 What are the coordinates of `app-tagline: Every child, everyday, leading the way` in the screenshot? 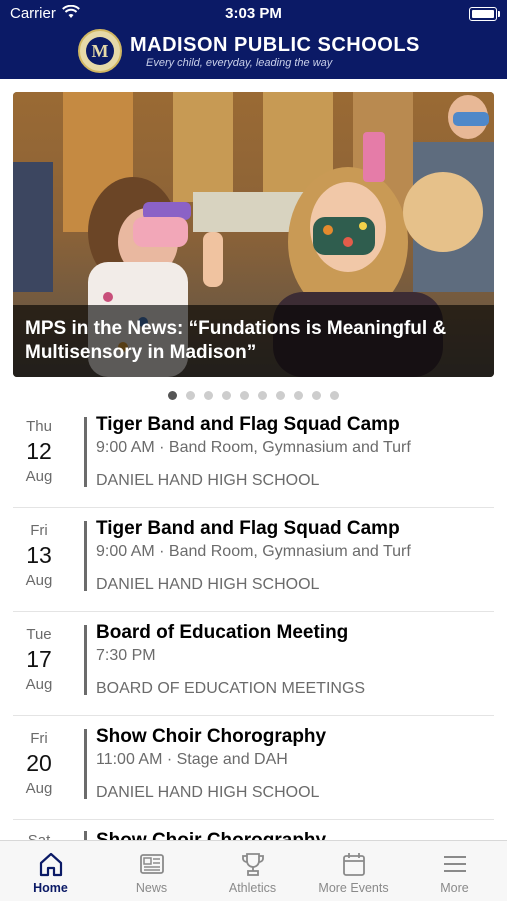 It's located at (239, 63).